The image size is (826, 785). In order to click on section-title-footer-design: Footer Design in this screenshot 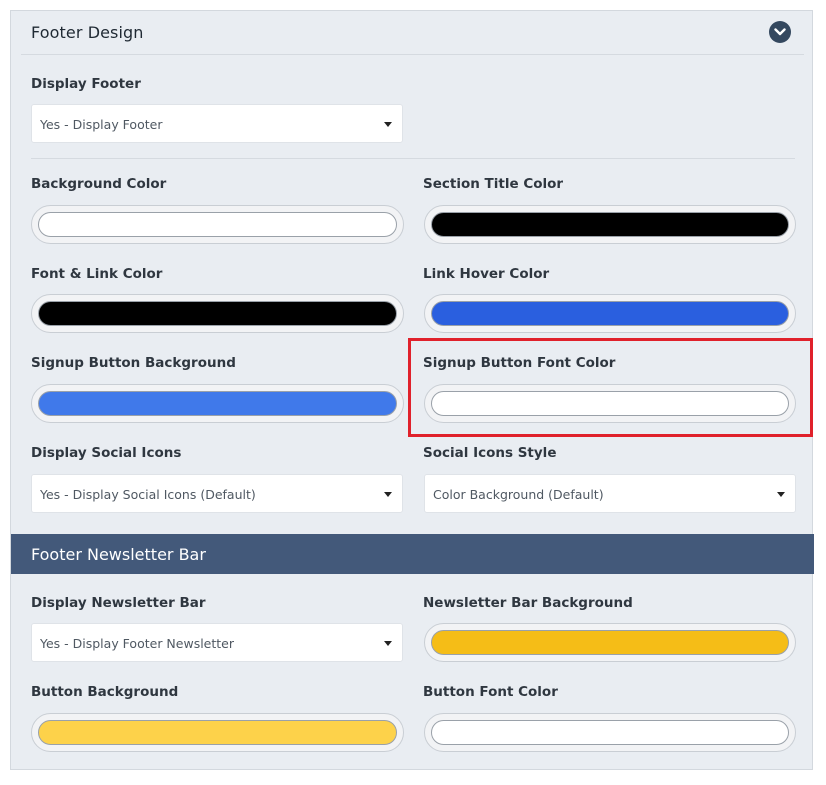, I will do `click(87, 32)`.